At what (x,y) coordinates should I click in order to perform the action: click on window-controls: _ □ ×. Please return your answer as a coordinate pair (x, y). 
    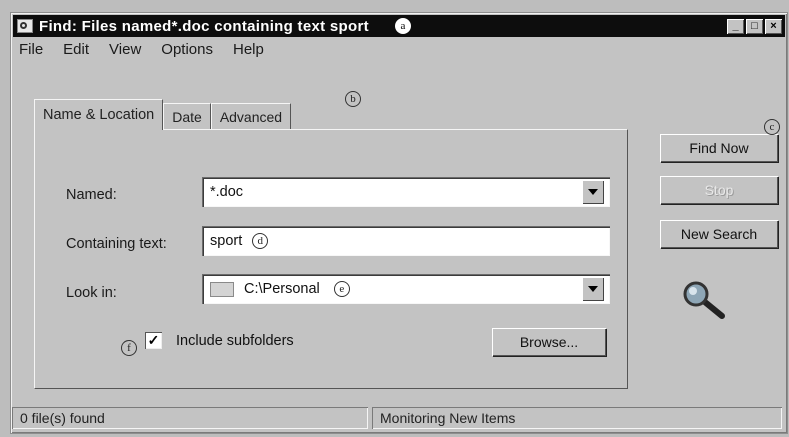
    Looking at the image, I should click on (754, 26).